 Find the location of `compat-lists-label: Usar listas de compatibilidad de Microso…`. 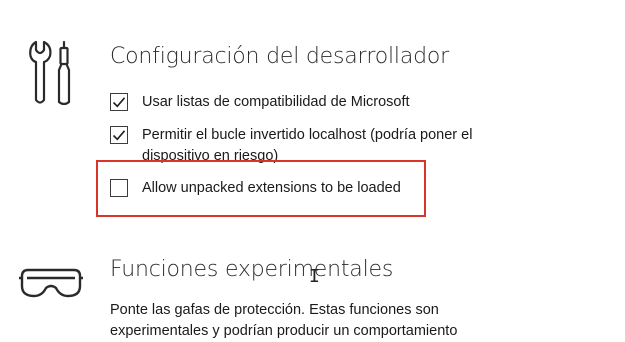

compat-lists-label: Usar listas de compatibilidad de Microso… is located at coordinates (276, 102).